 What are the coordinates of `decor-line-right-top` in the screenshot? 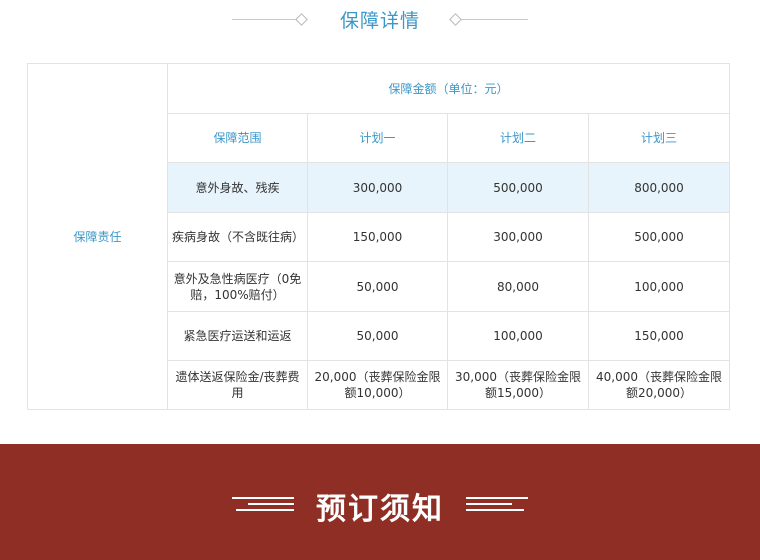 It's located at (497, 498).